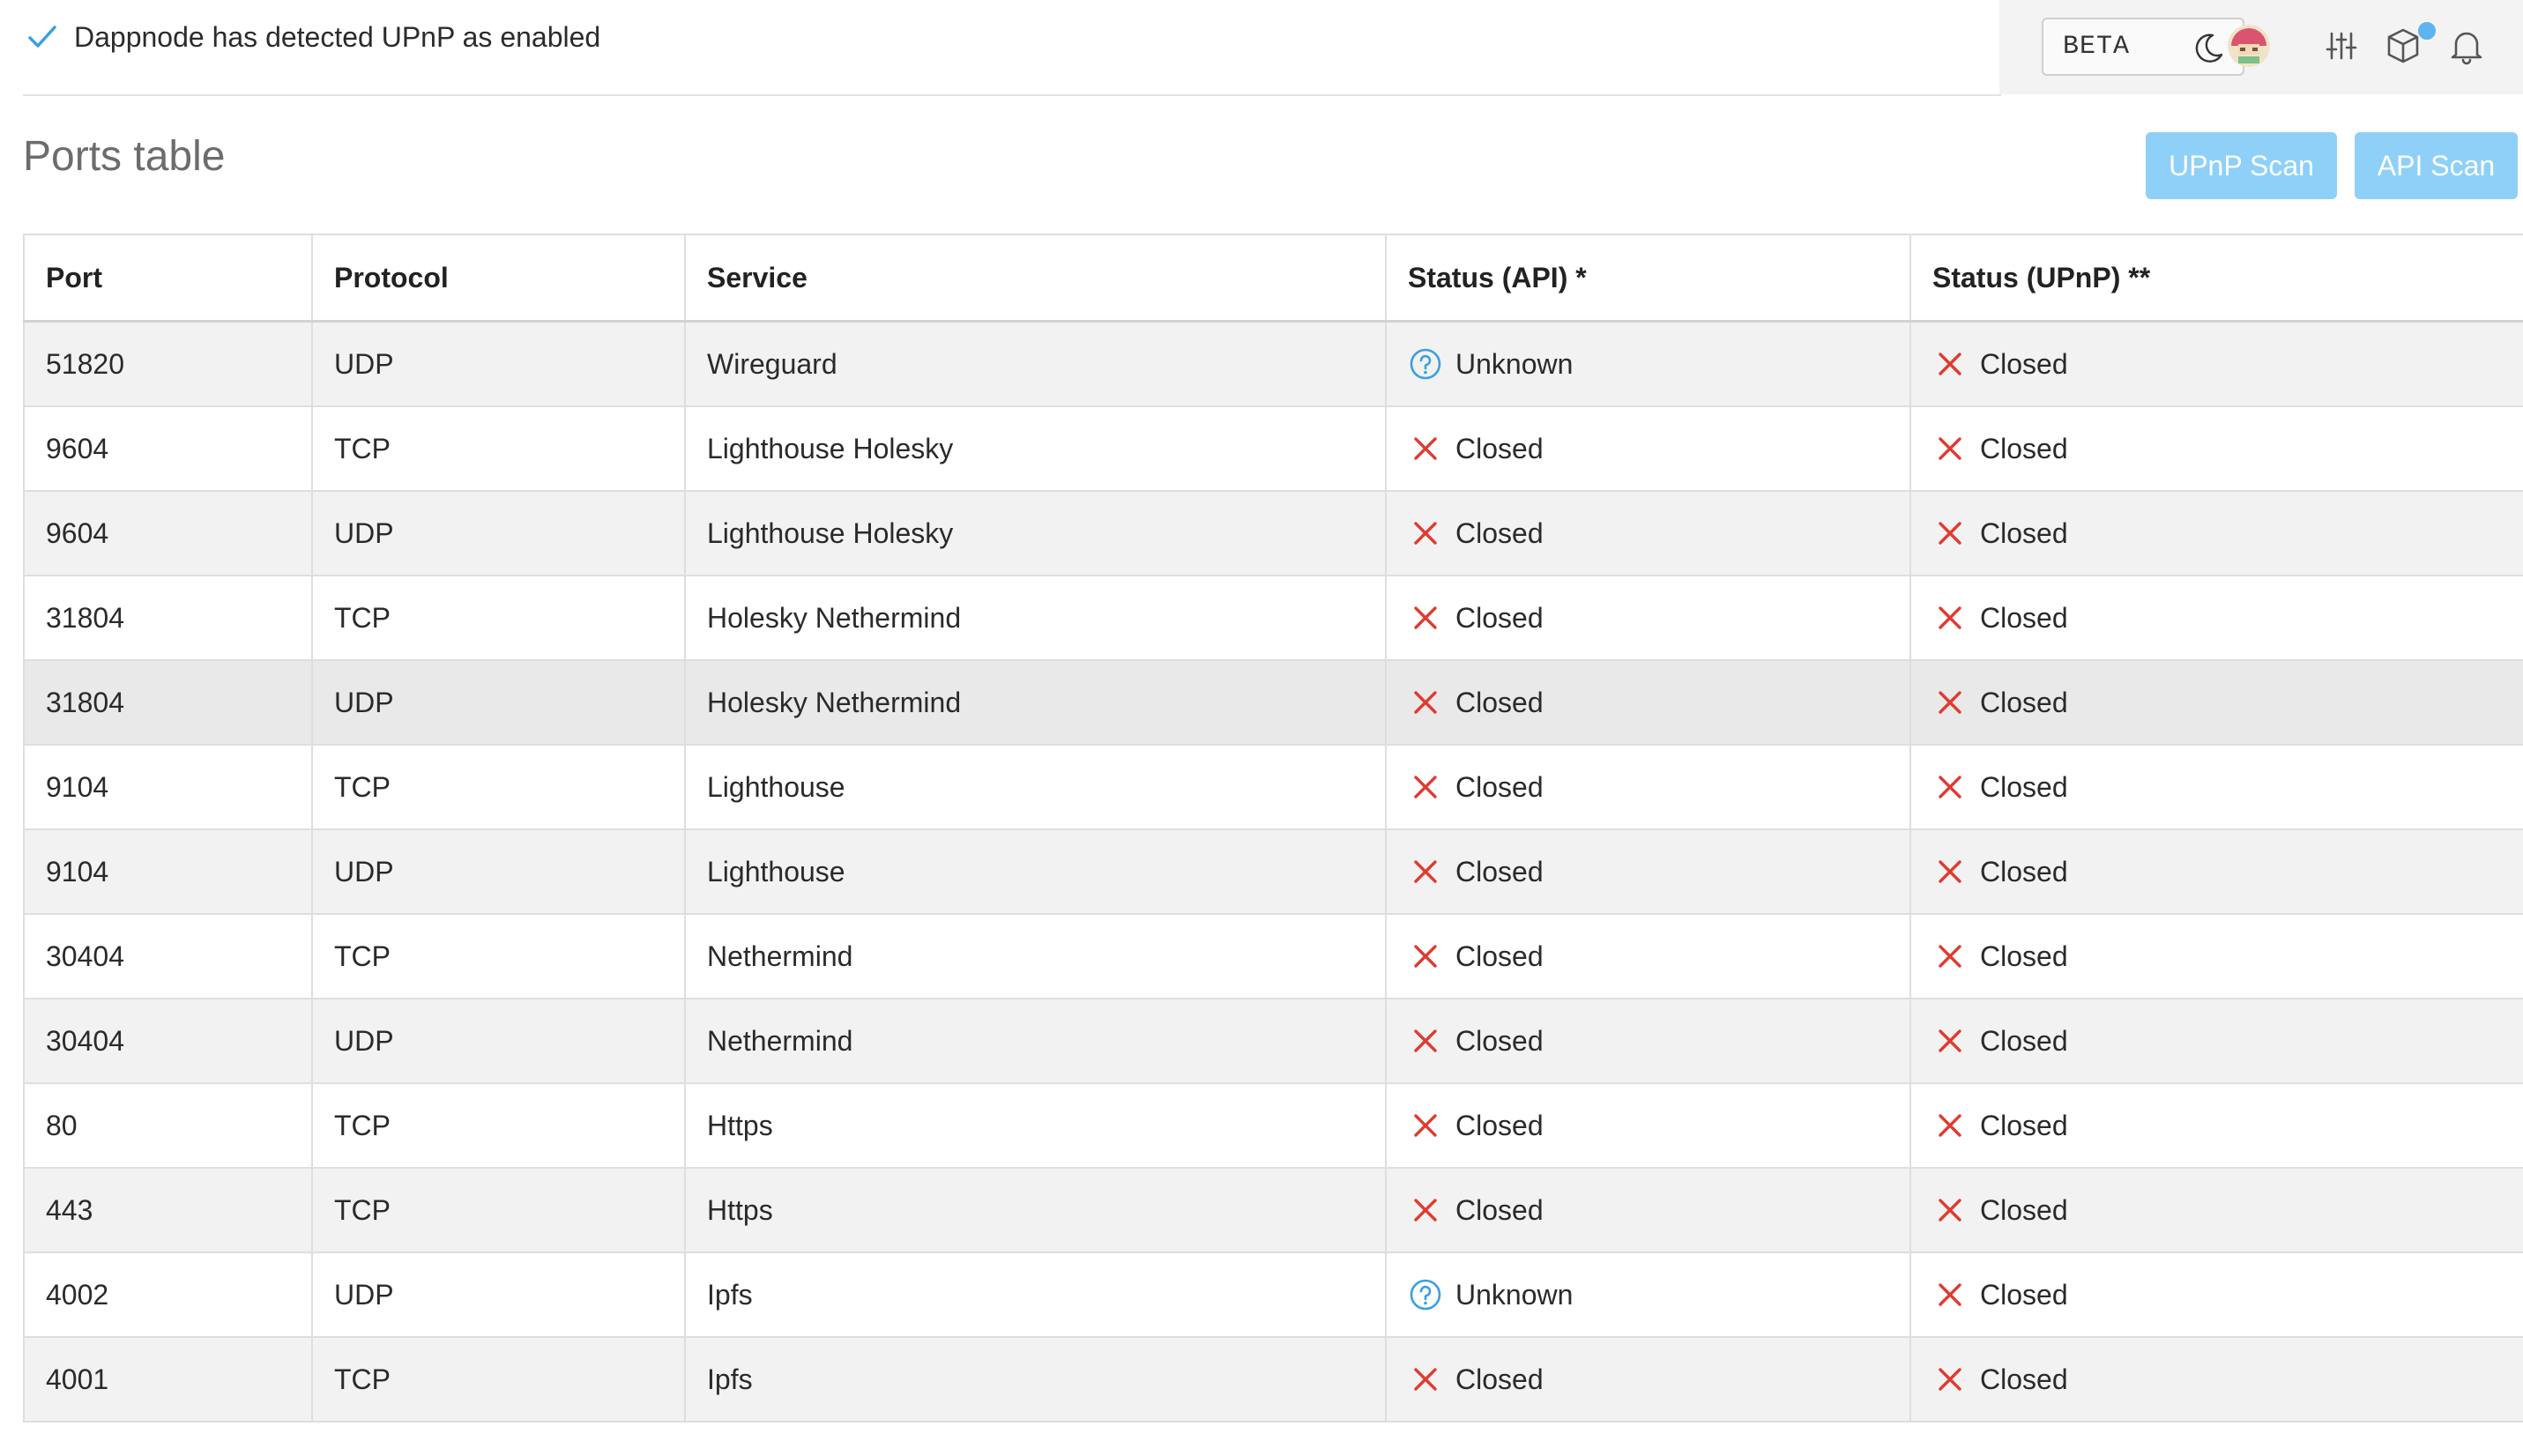  I want to click on notifications-button, so click(2466, 46).